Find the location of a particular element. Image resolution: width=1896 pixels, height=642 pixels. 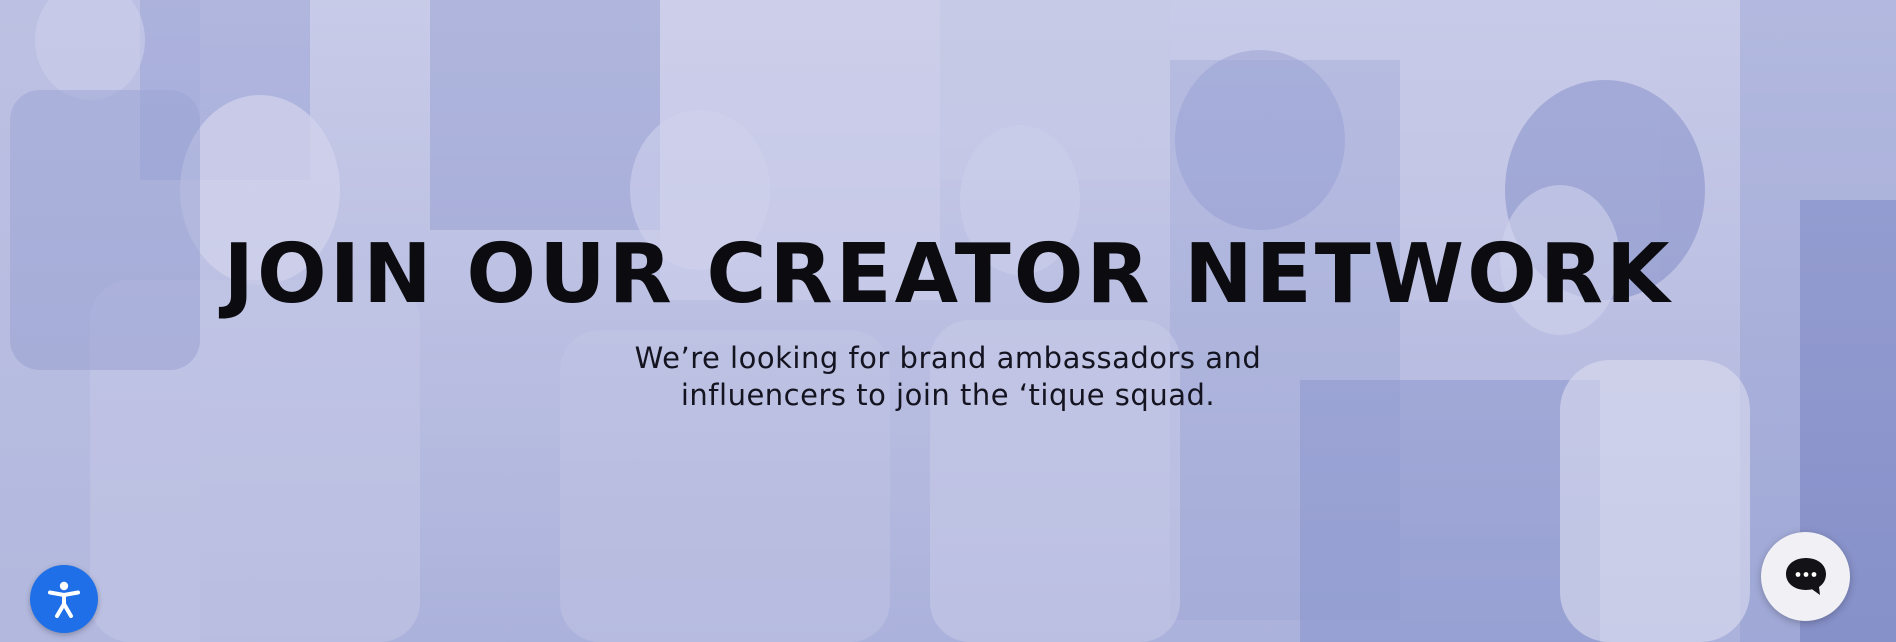

hero-subtitle-line-1: We’re looking for brand ambassadors and is located at coordinates (948, 358).